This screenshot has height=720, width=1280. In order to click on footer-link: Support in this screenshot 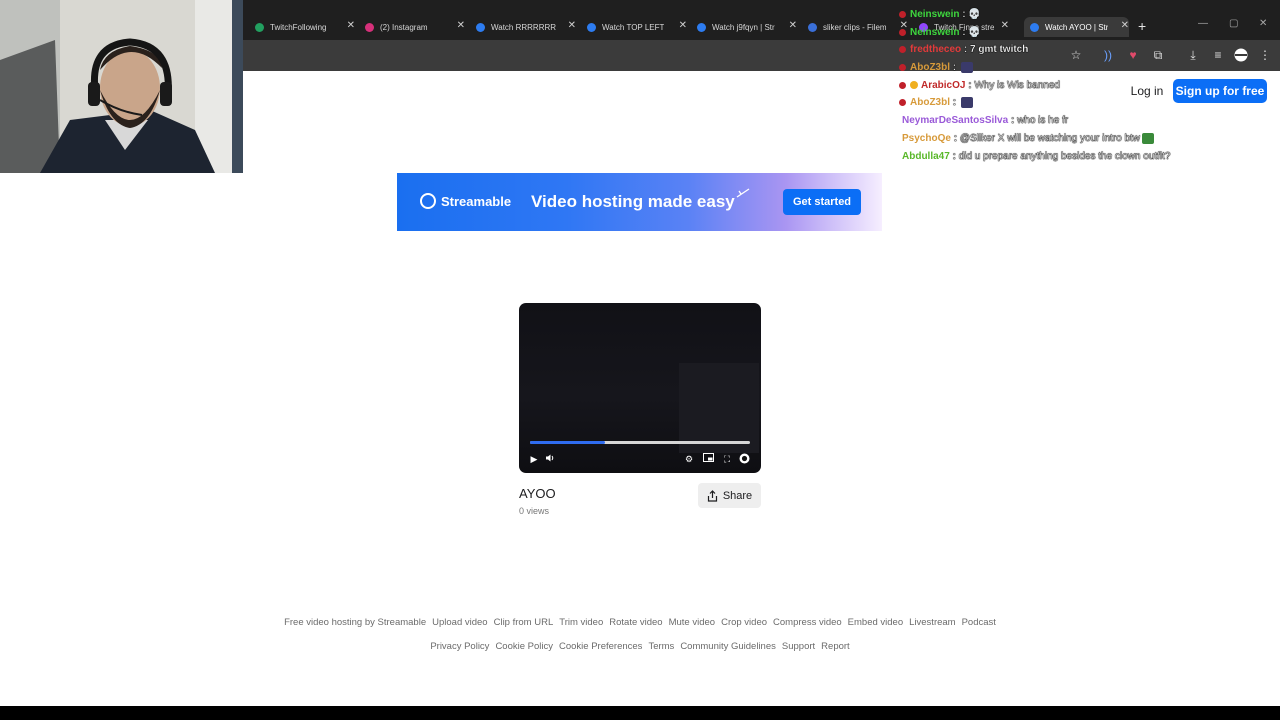, I will do `click(798, 646)`.